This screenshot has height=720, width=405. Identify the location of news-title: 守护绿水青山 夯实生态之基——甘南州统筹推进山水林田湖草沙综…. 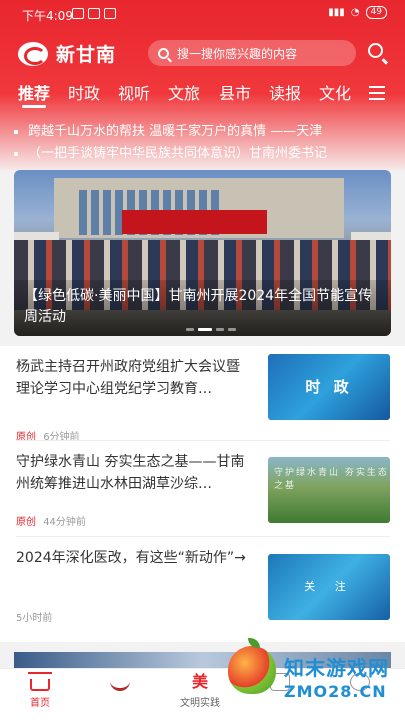
(130, 473).